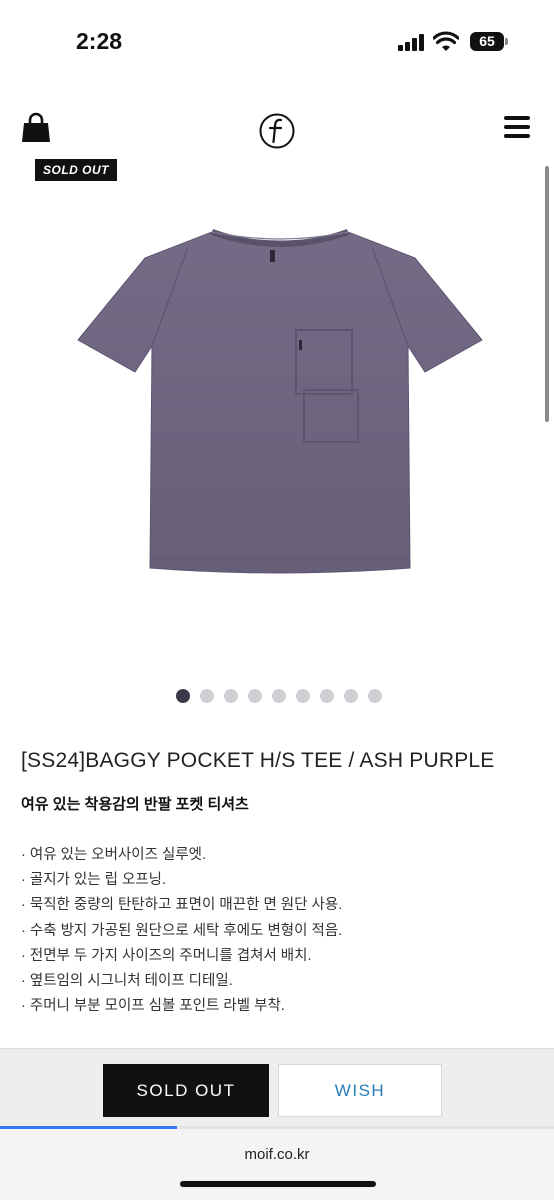  I want to click on feature-item: · 주머니 부분 모이프 심볼 포인트 라벨 부착., so click(153, 1006).